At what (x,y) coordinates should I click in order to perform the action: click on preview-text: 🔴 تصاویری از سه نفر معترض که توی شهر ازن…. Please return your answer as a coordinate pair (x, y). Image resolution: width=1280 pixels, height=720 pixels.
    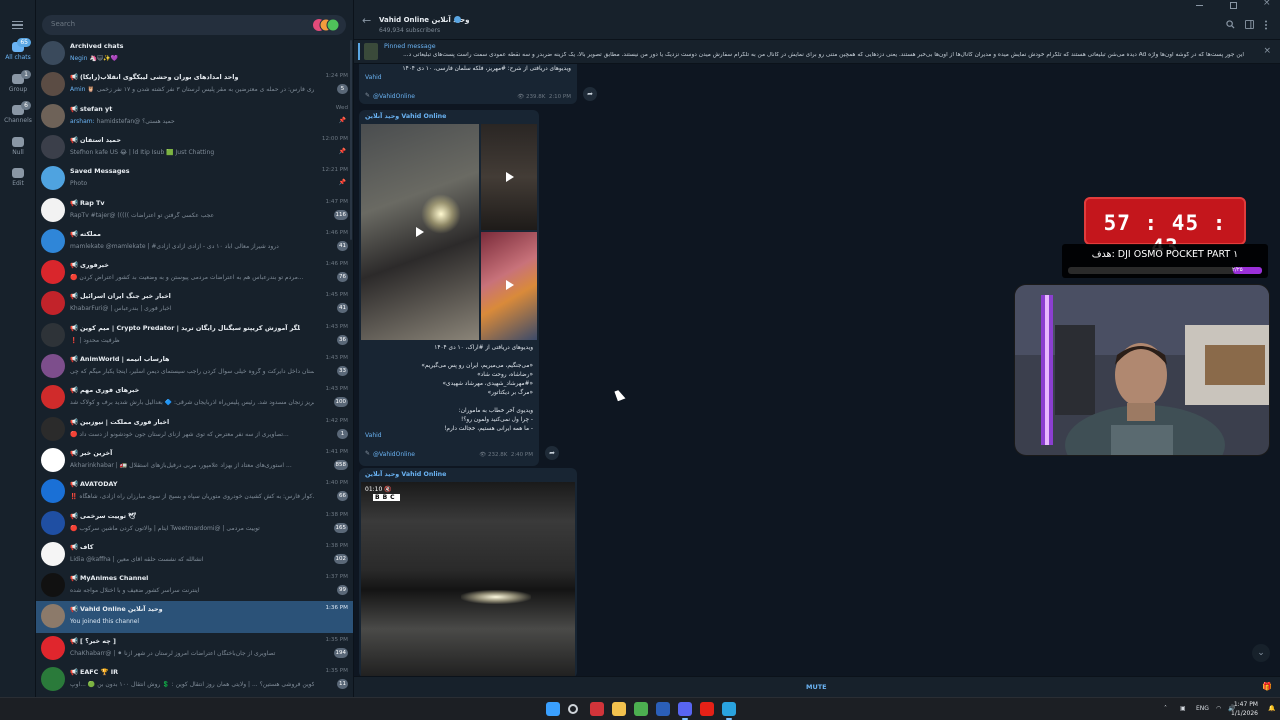
    Looking at the image, I should click on (179, 434).